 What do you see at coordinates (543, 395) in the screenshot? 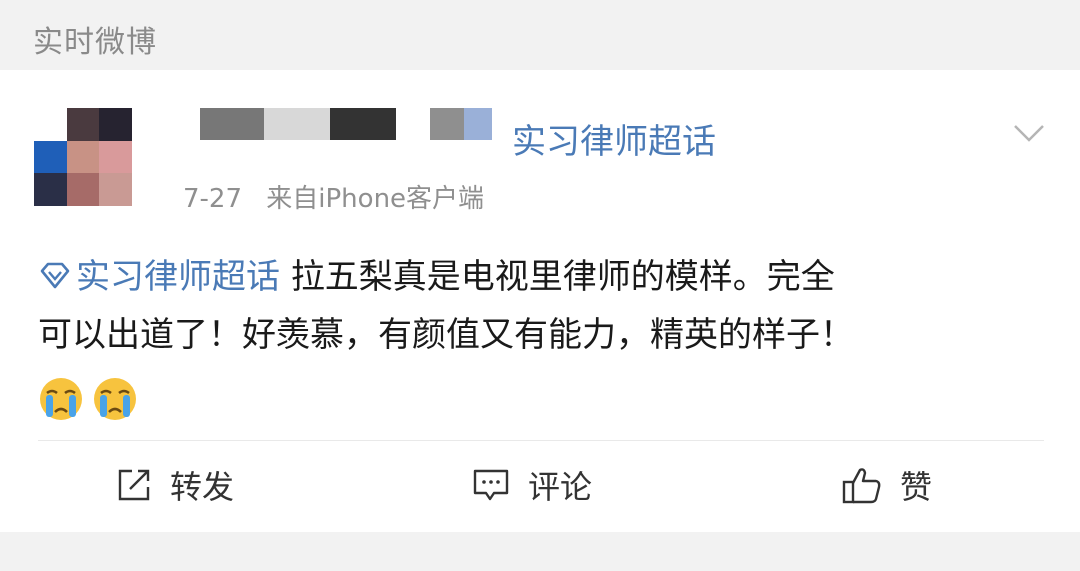
I see `emoji-row` at bounding box center [543, 395].